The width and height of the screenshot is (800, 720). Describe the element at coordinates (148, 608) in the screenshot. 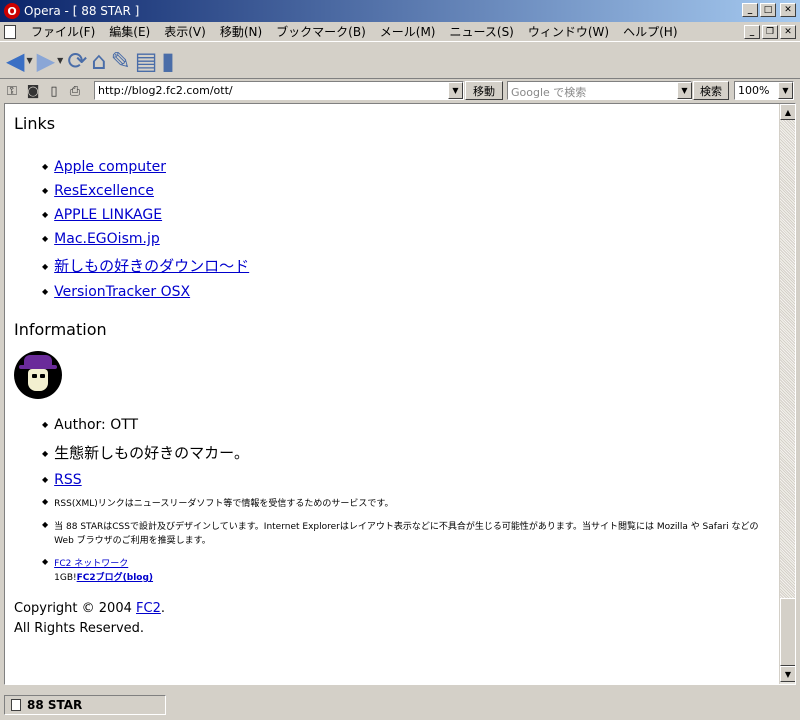

I see `fc2-link: FC2` at that location.